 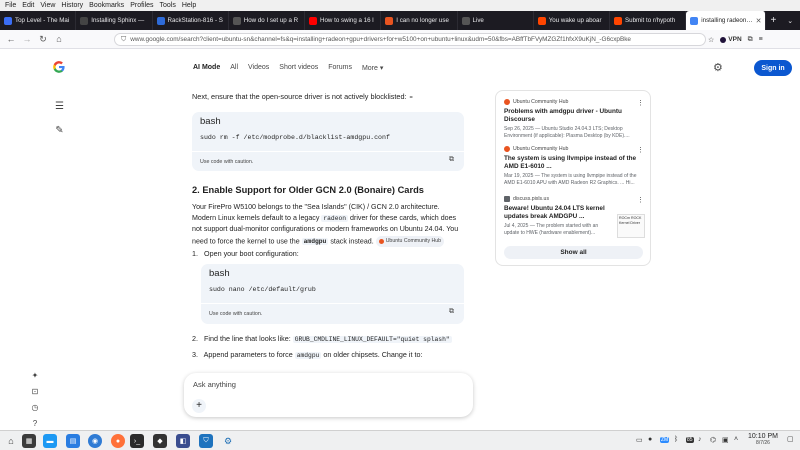 What do you see at coordinates (35, 376) in the screenshot?
I see `sparkle-icon: ✦` at bounding box center [35, 376].